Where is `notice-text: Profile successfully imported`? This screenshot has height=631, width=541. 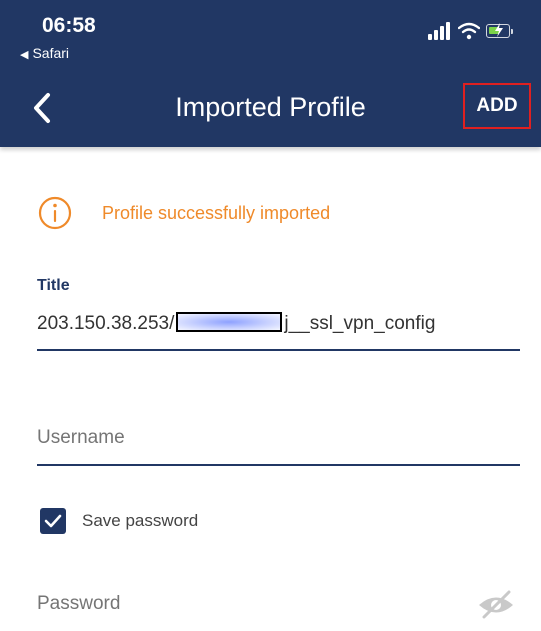
notice-text: Profile successfully imported is located at coordinates (216, 212).